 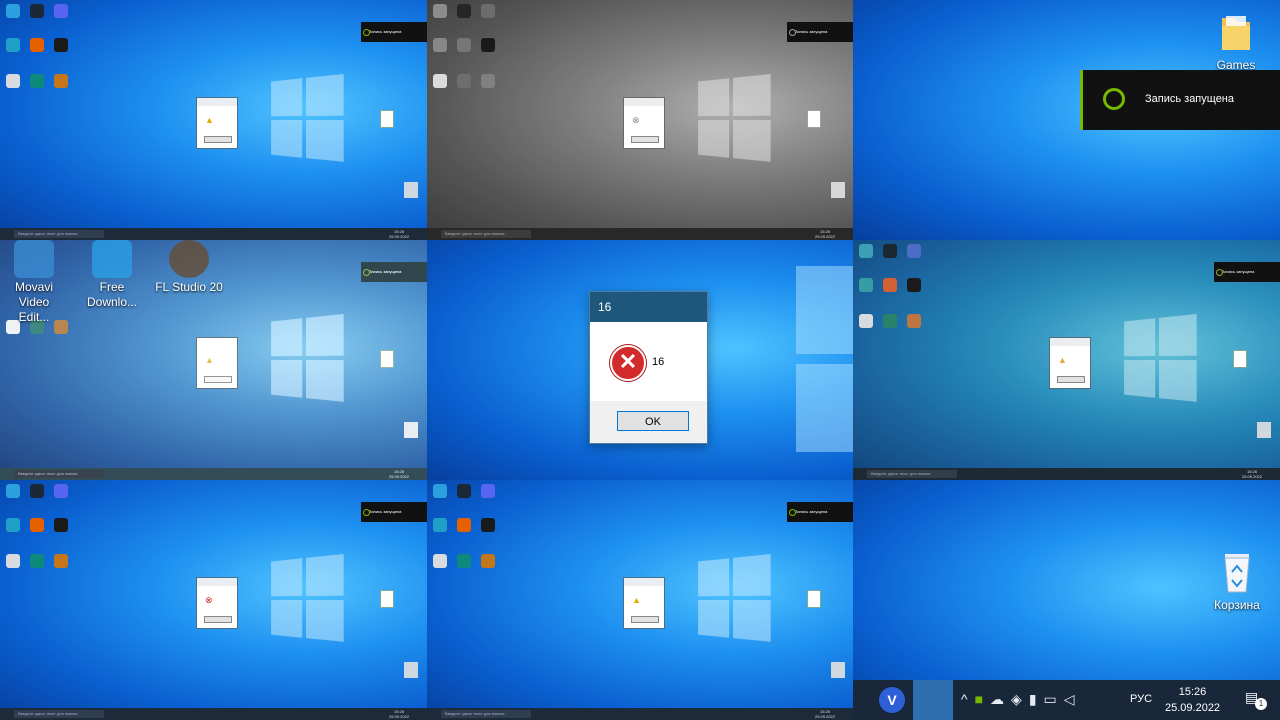 What do you see at coordinates (1054, 699) in the screenshot?
I see `network-icon: ▭` at bounding box center [1054, 699].